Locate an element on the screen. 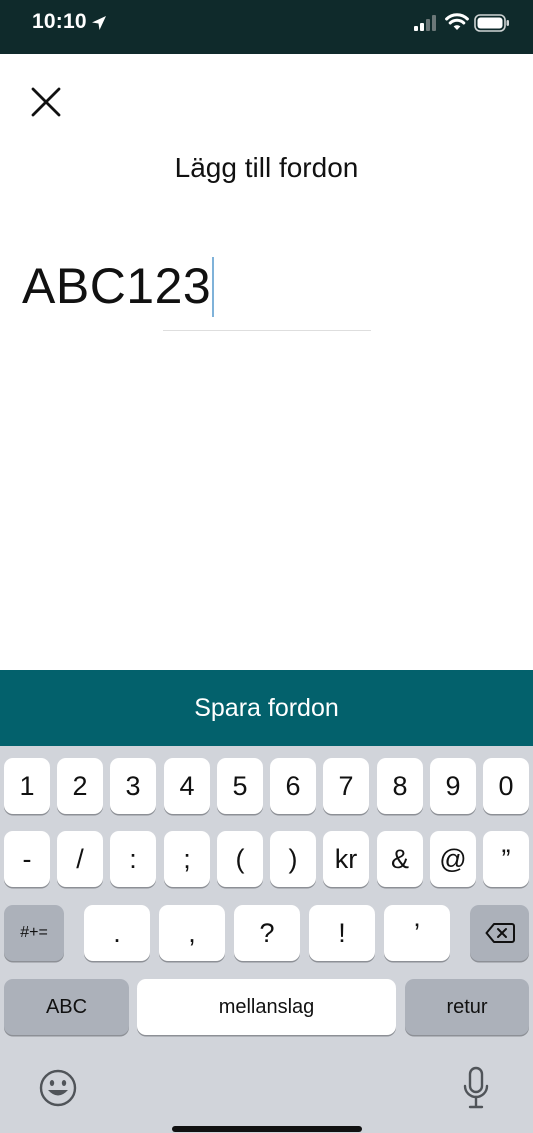  plate-number-input: ABC123 is located at coordinates (118, 286).